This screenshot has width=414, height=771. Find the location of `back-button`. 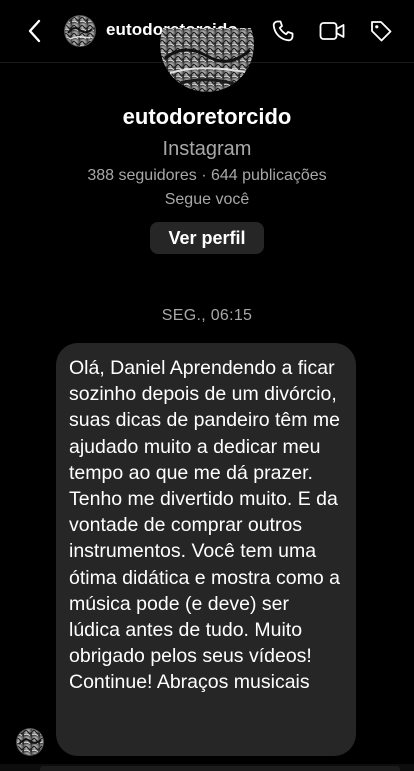

back-button is located at coordinates (35, 31).